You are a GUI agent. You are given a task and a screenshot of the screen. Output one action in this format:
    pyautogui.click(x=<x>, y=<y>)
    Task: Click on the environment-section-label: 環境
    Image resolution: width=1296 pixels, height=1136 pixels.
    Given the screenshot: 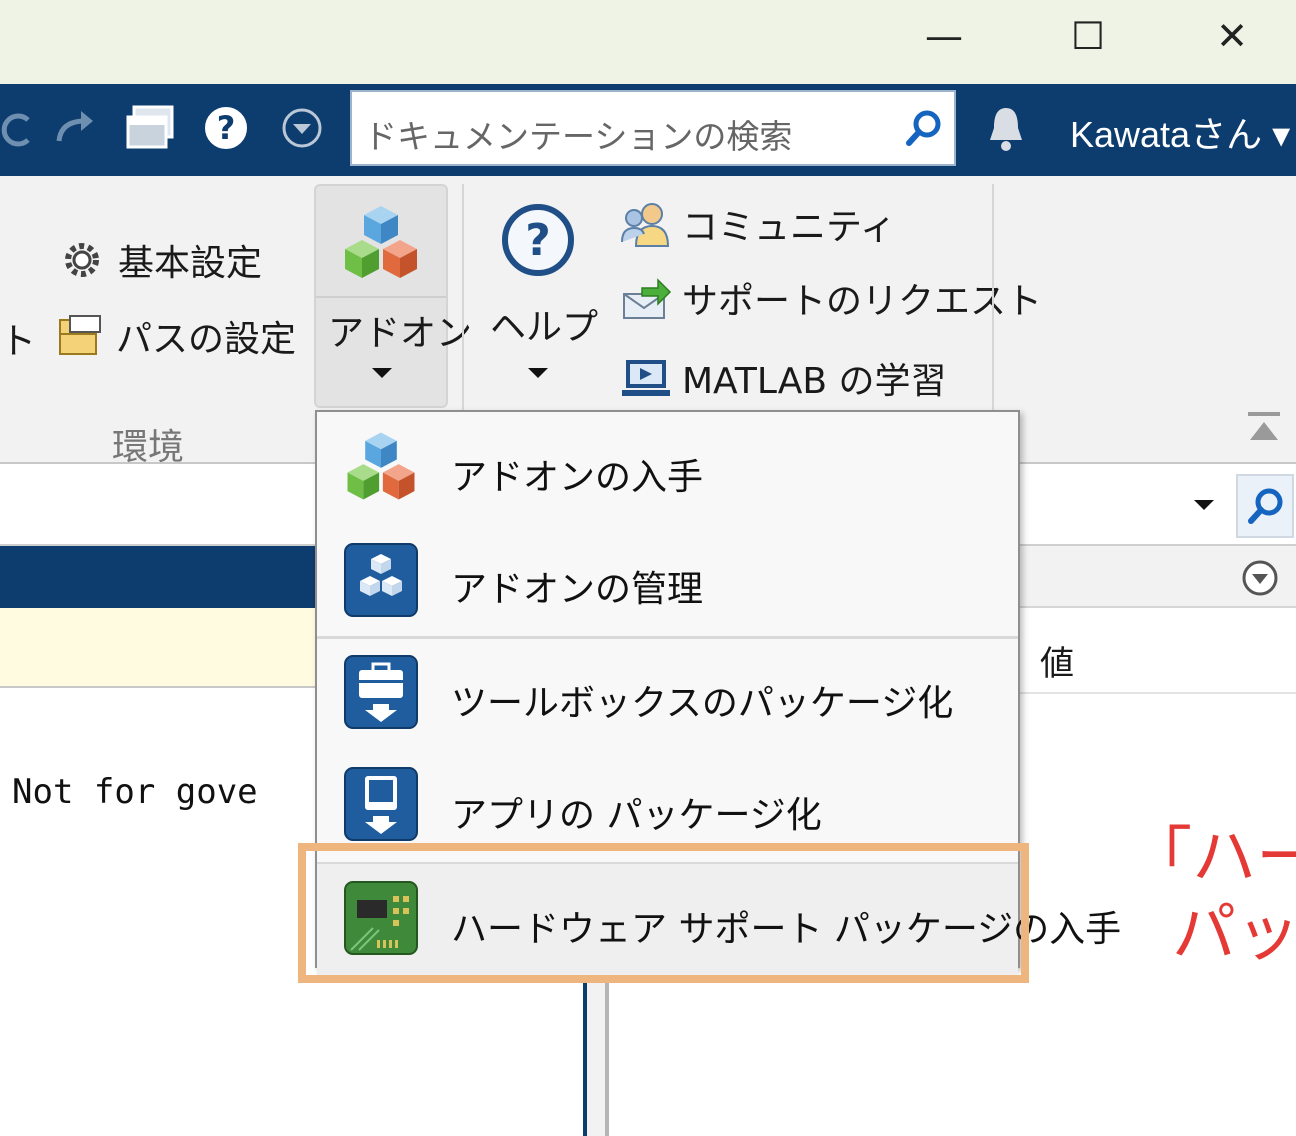 What is the action you would take?
    pyautogui.click(x=148, y=447)
    